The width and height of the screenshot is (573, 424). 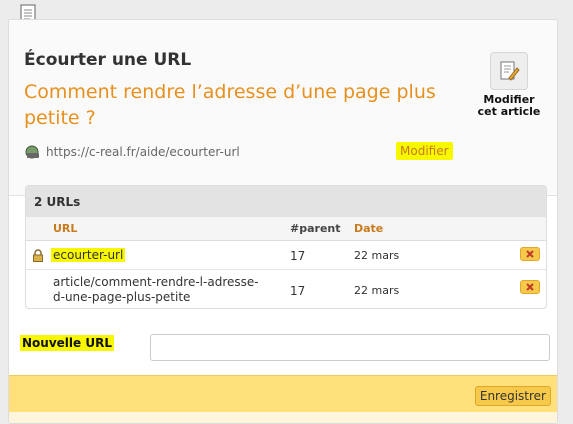 I want to click on column-url: URL, so click(x=65, y=228).